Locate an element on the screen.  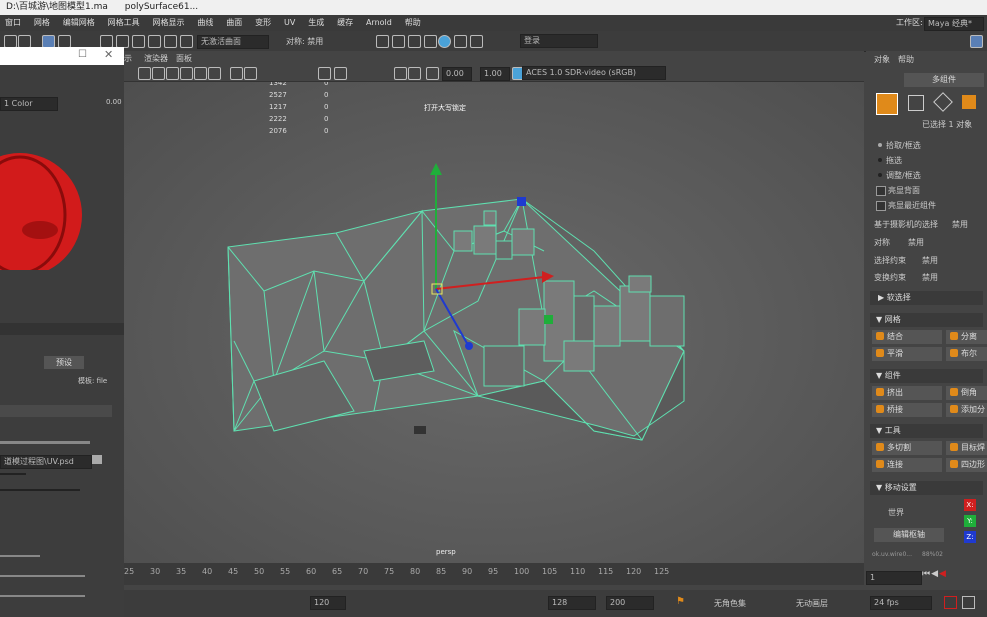
textured-icon is located at coordinates (172, 73).